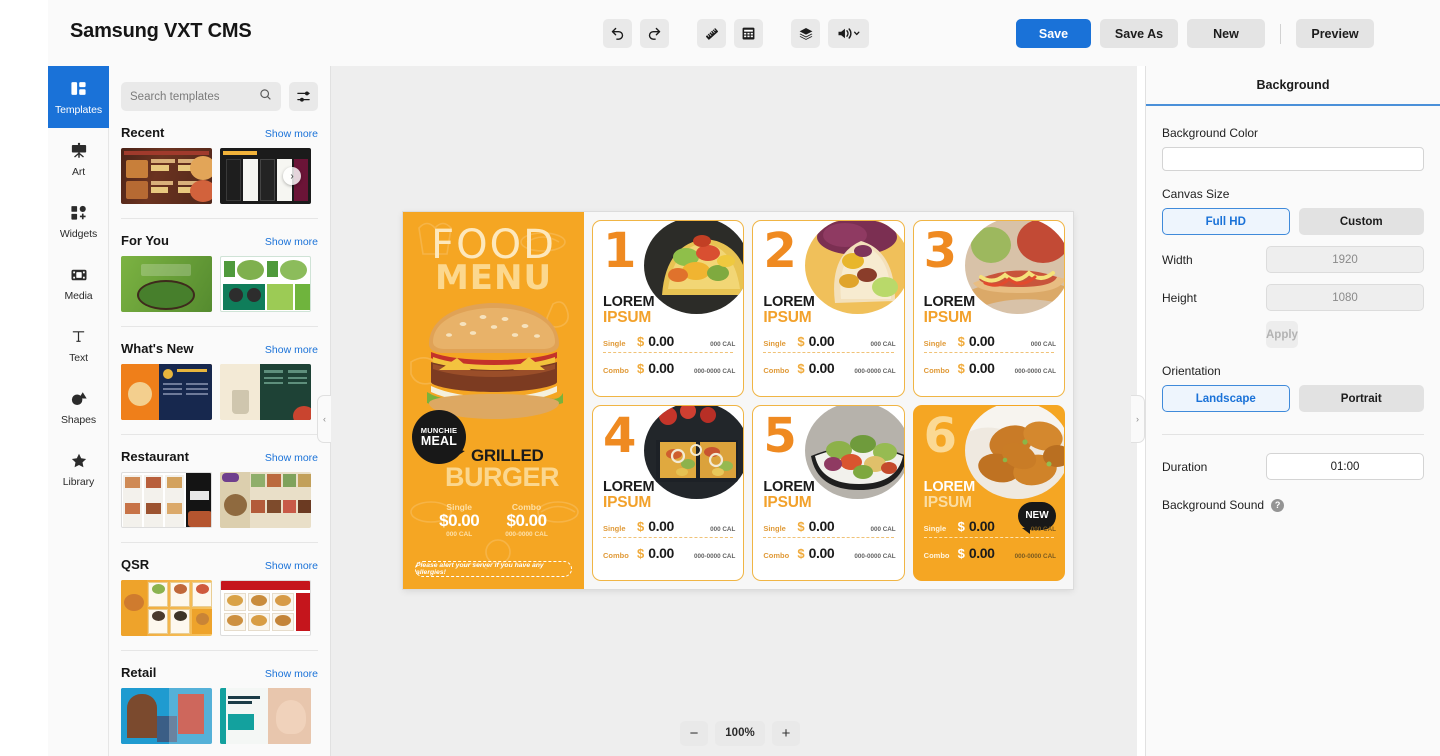 This screenshot has width=1440, height=756. Describe the element at coordinates (1335, 33) in the screenshot. I see `preview-button: Preview` at that location.